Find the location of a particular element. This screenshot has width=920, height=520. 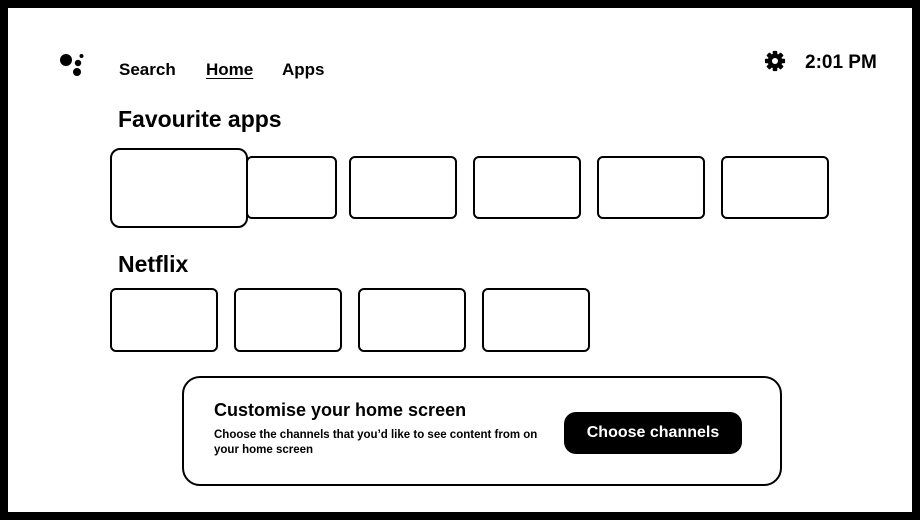

favourite-apps-title: Favourite apps is located at coordinates (200, 119).